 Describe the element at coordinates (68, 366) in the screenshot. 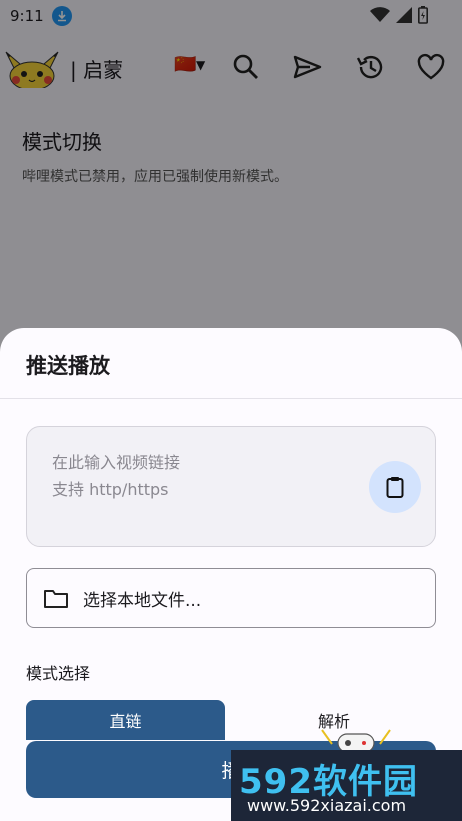

I see `sheet-title: 推送播放` at that location.